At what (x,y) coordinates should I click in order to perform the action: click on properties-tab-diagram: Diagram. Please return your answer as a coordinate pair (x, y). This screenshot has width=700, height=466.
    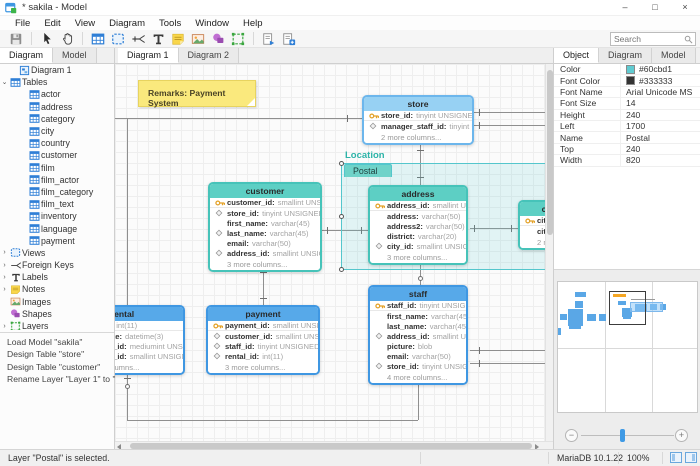
    Looking at the image, I should click on (626, 55).